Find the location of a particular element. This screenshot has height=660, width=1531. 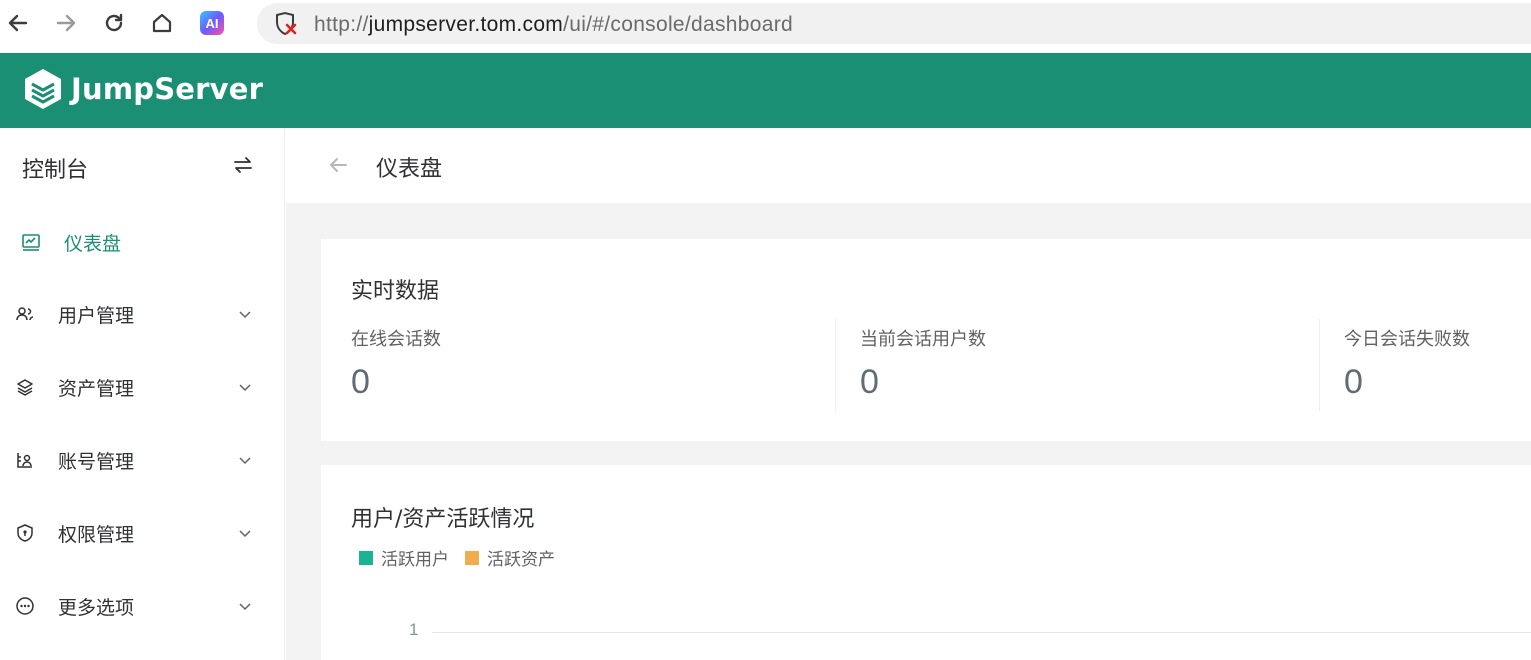

stat-label: 在线会话数 is located at coordinates (396, 339).